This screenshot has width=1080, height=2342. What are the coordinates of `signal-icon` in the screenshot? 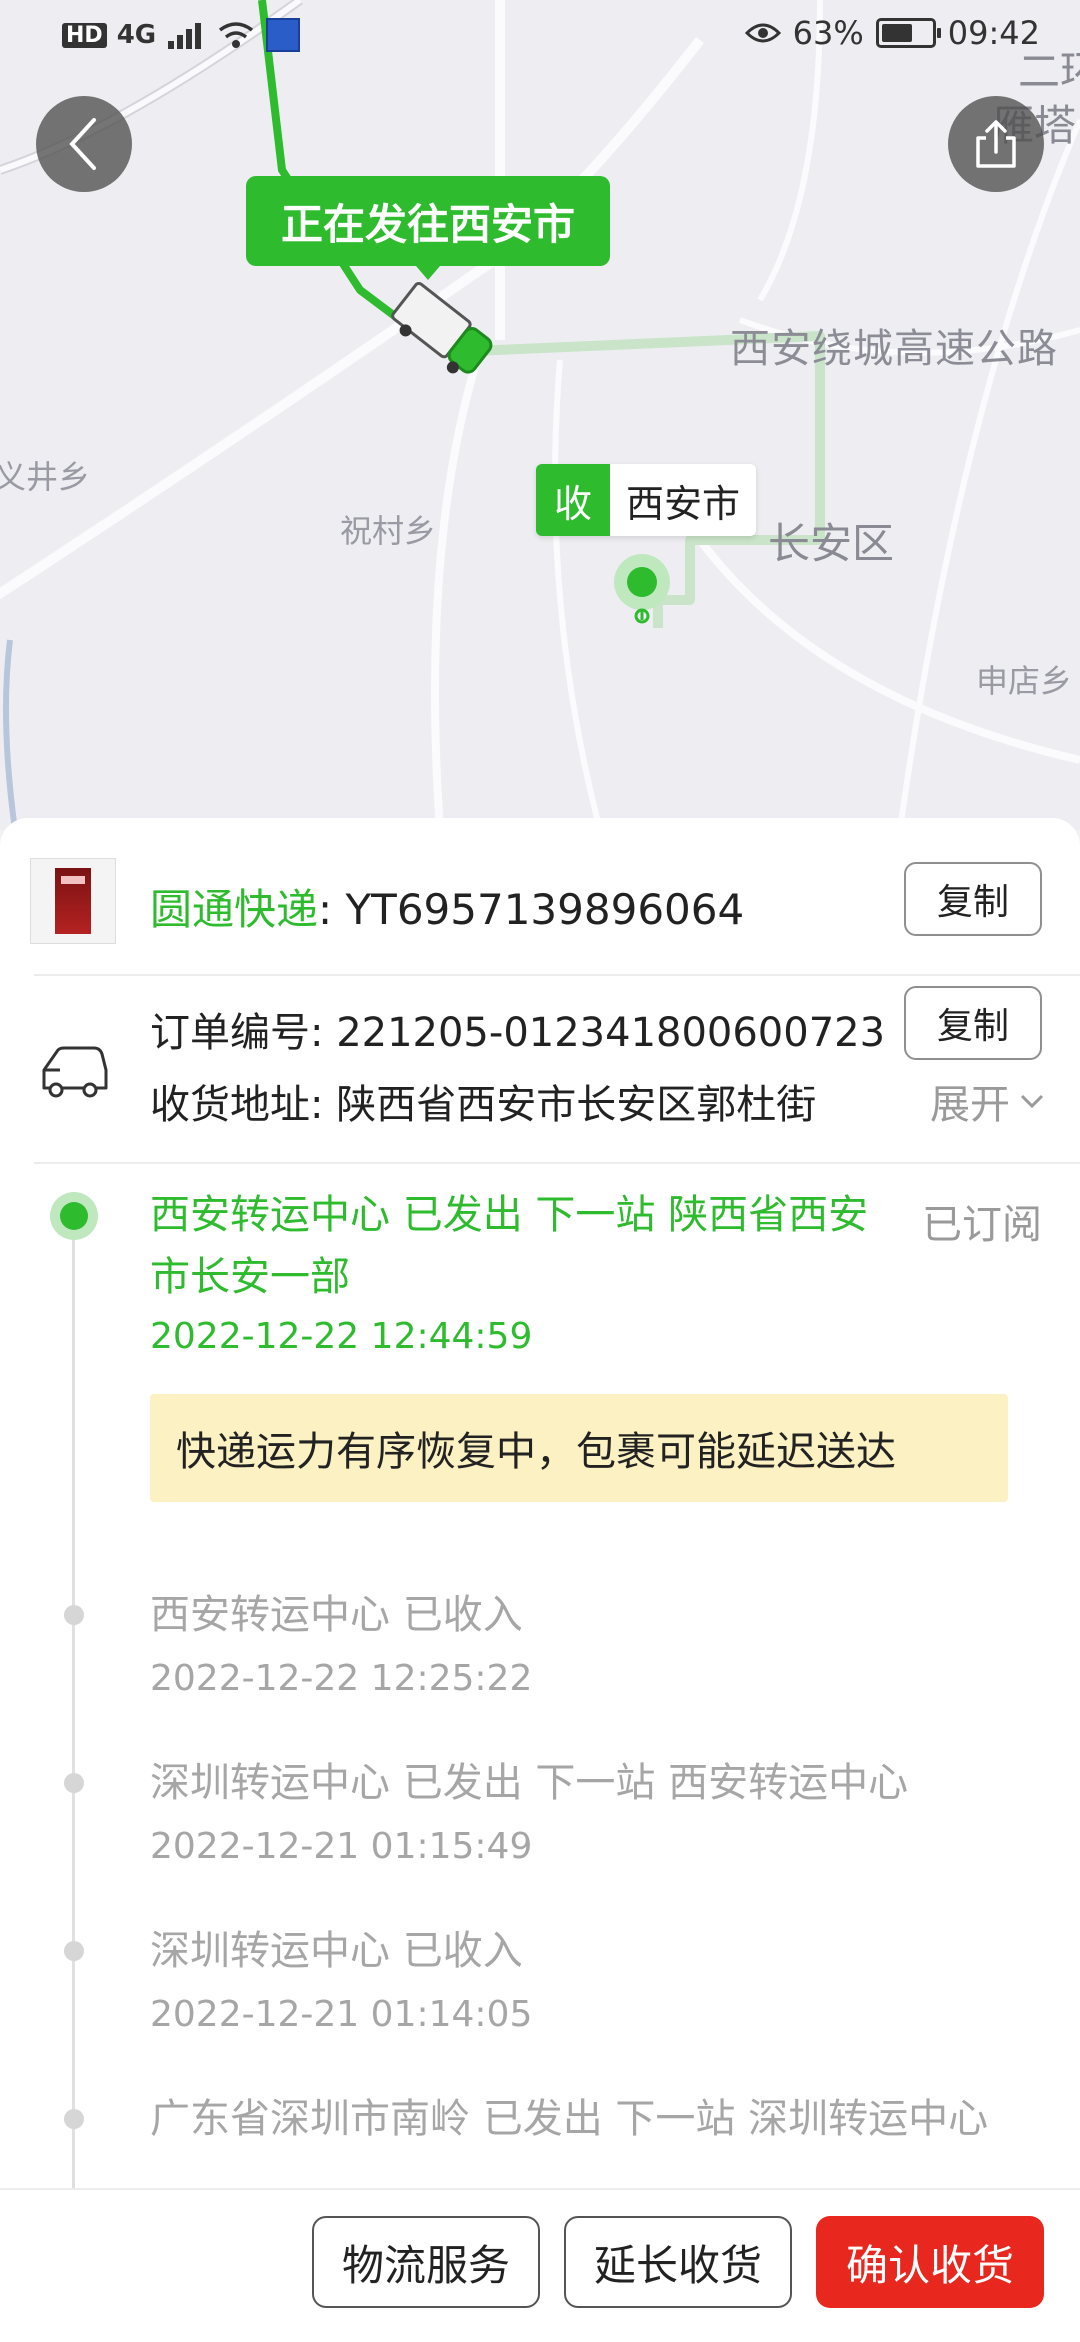 It's located at (185, 36).